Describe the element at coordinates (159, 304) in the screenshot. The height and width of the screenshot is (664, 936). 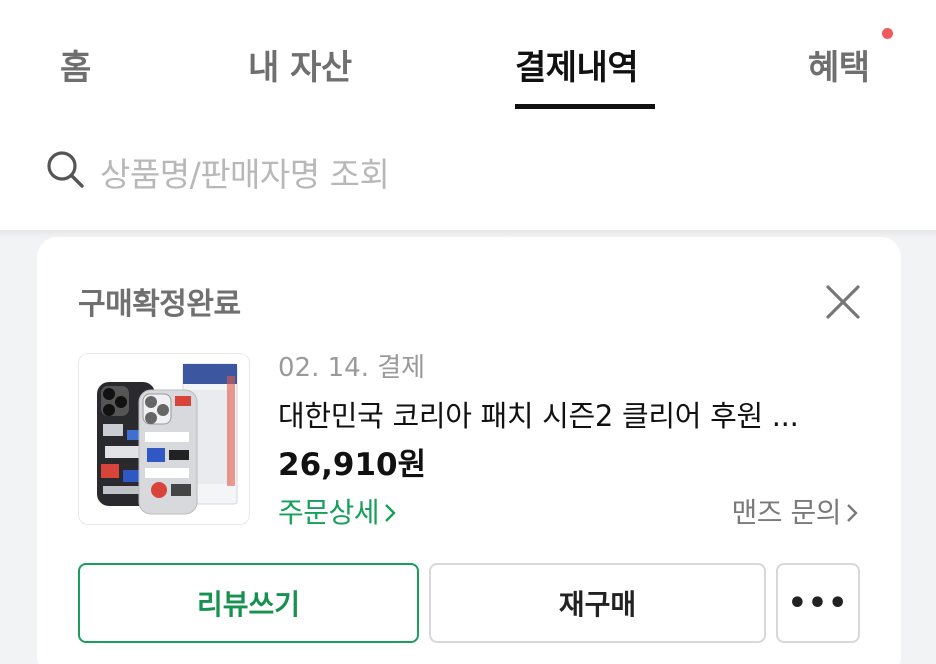
I see `order-status: 구매확정완료` at that location.